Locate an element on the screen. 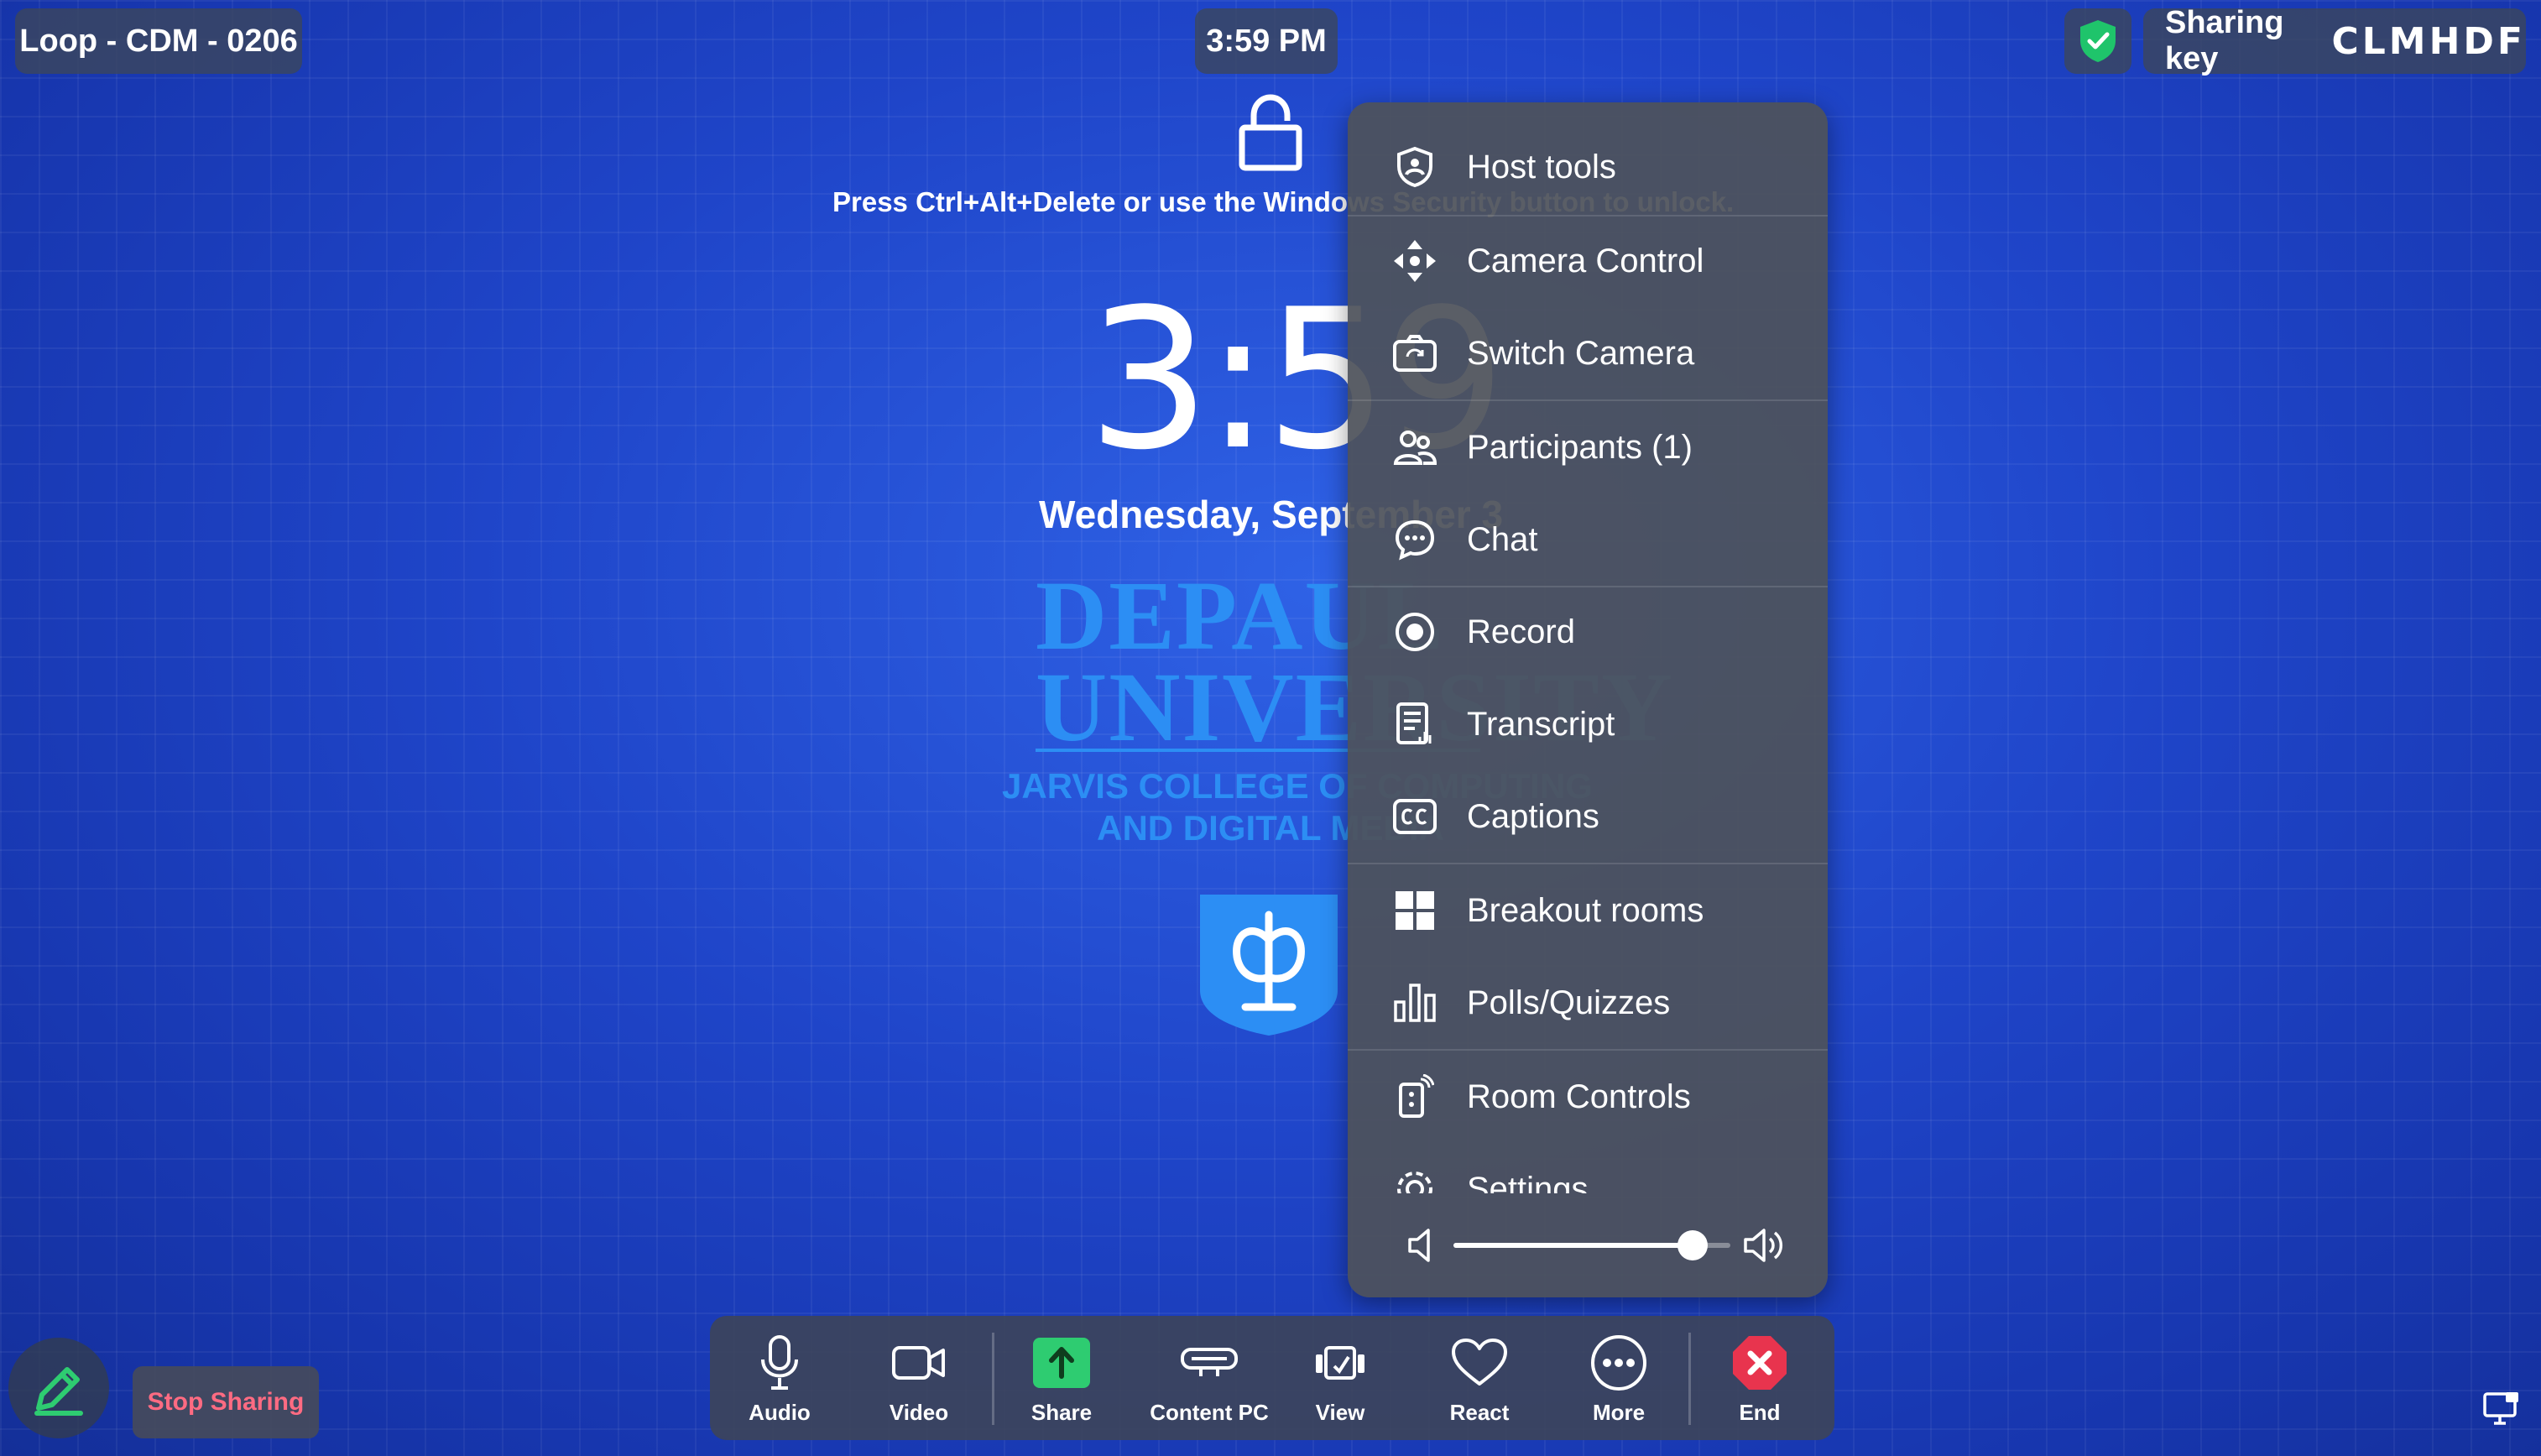 The width and height of the screenshot is (2541, 1456). menu-item-room-controls: Room Controls is located at coordinates (1588, 1097).